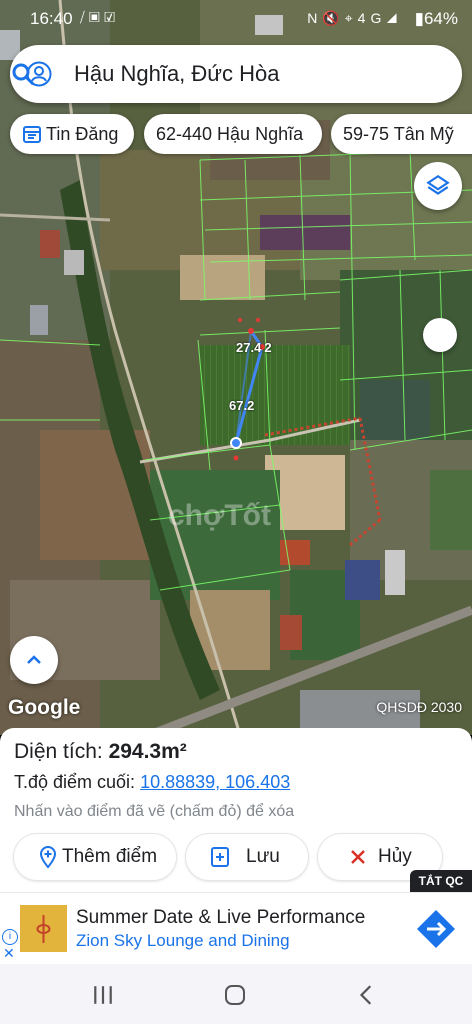 The image size is (472, 1024). What do you see at coordinates (23, 74) in the screenshot?
I see `search-icon` at bounding box center [23, 74].